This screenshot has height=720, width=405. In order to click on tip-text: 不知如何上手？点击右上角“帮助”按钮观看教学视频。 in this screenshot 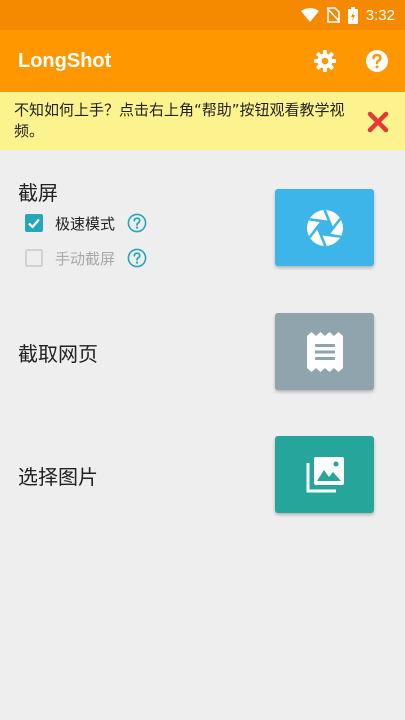, I will do `click(179, 120)`.